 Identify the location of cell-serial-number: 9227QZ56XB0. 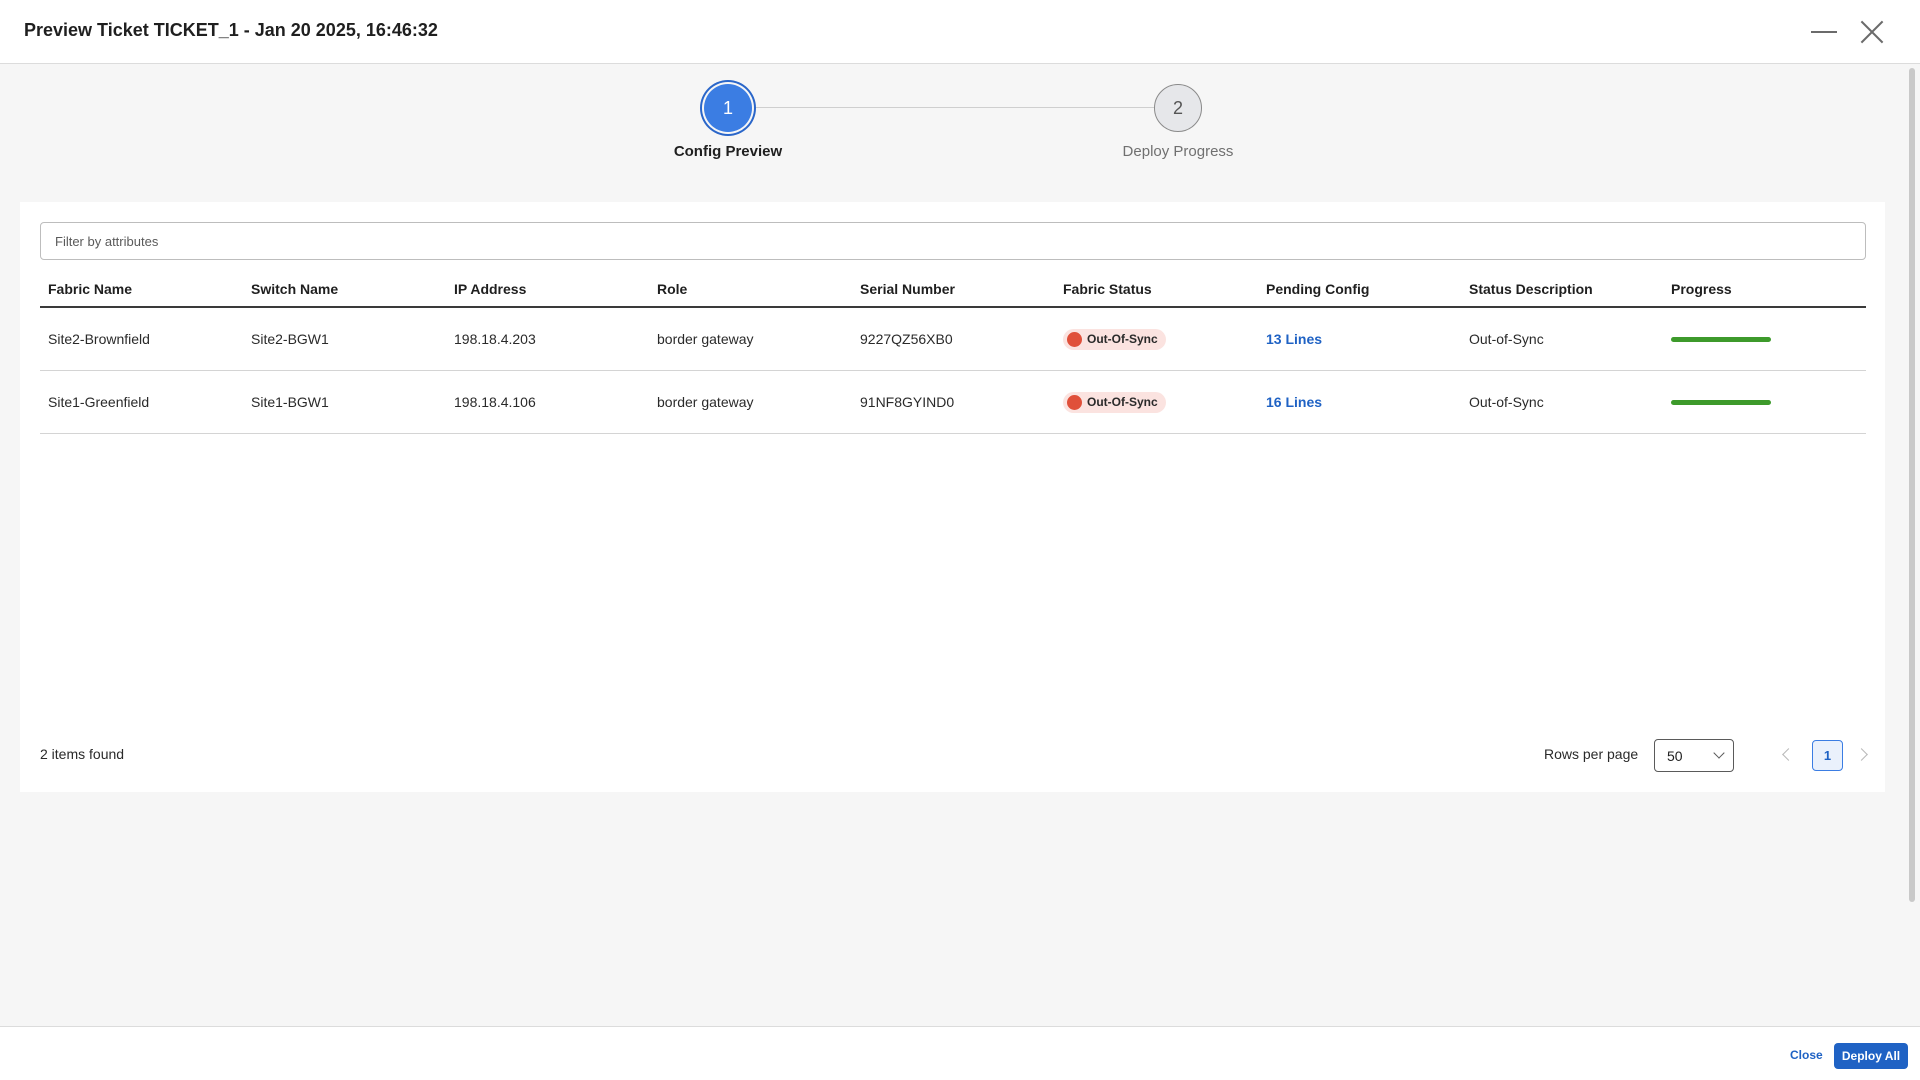
(906, 339).